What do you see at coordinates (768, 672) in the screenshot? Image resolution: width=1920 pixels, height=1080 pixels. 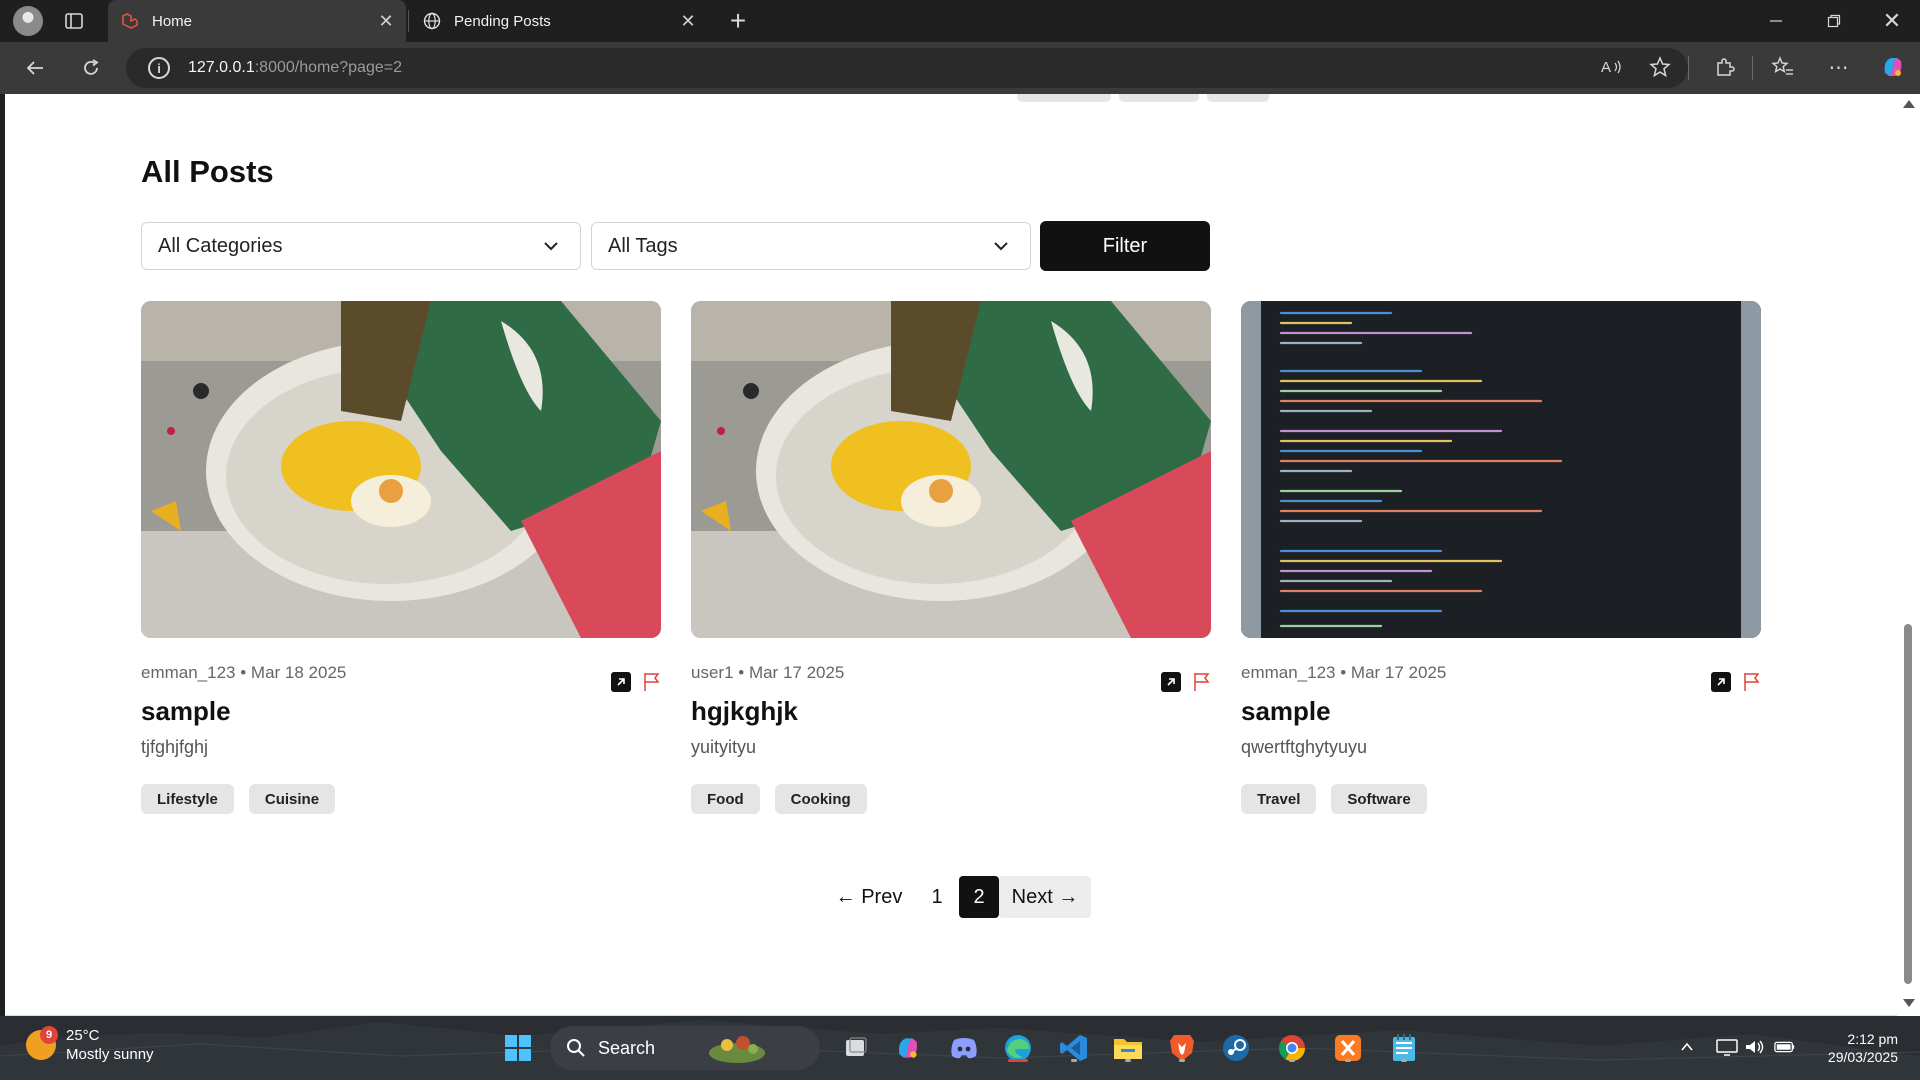 I see `post-meta: user1 • Mar 17 2025` at bounding box center [768, 672].